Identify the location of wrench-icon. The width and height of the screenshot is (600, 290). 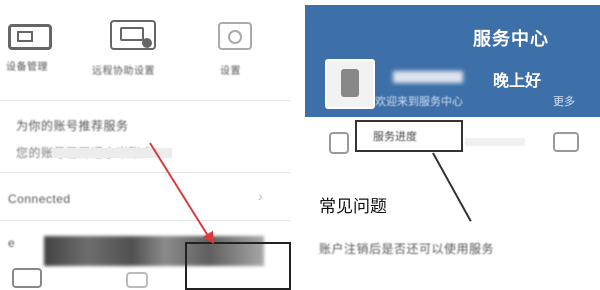
(566, 142).